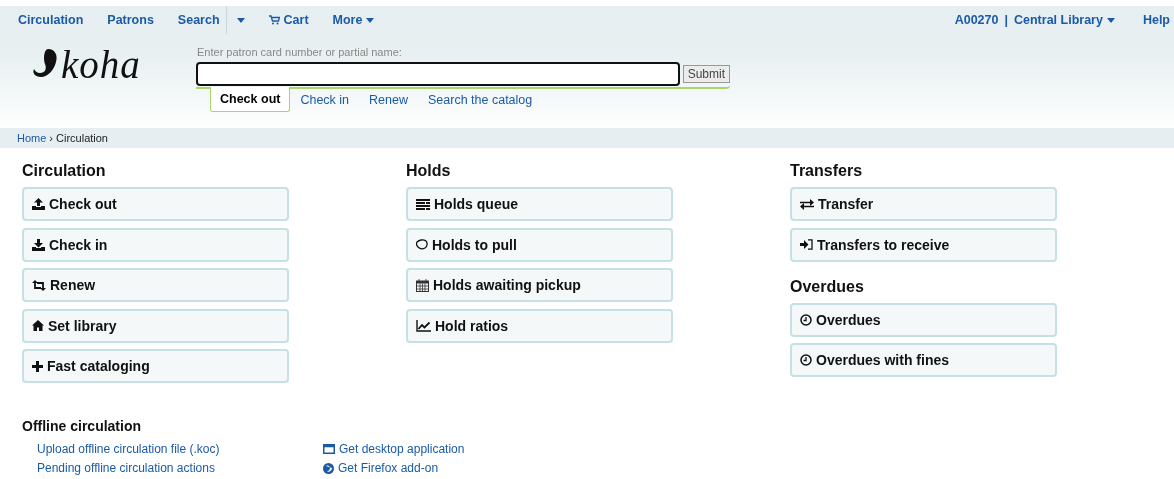 The height and width of the screenshot is (479, 1174). Describe the element at coordinates (155, 244) in the screenshot. I see `circulation-button: Check in` at that location.